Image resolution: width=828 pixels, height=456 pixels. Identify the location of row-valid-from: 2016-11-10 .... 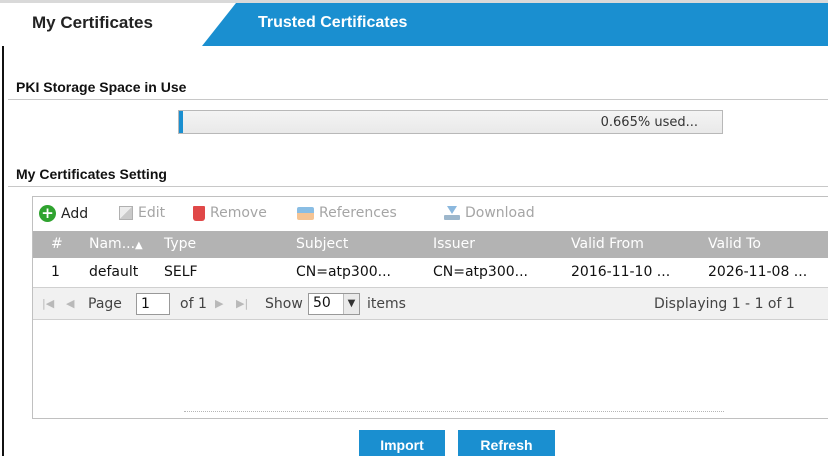
(621, 272).